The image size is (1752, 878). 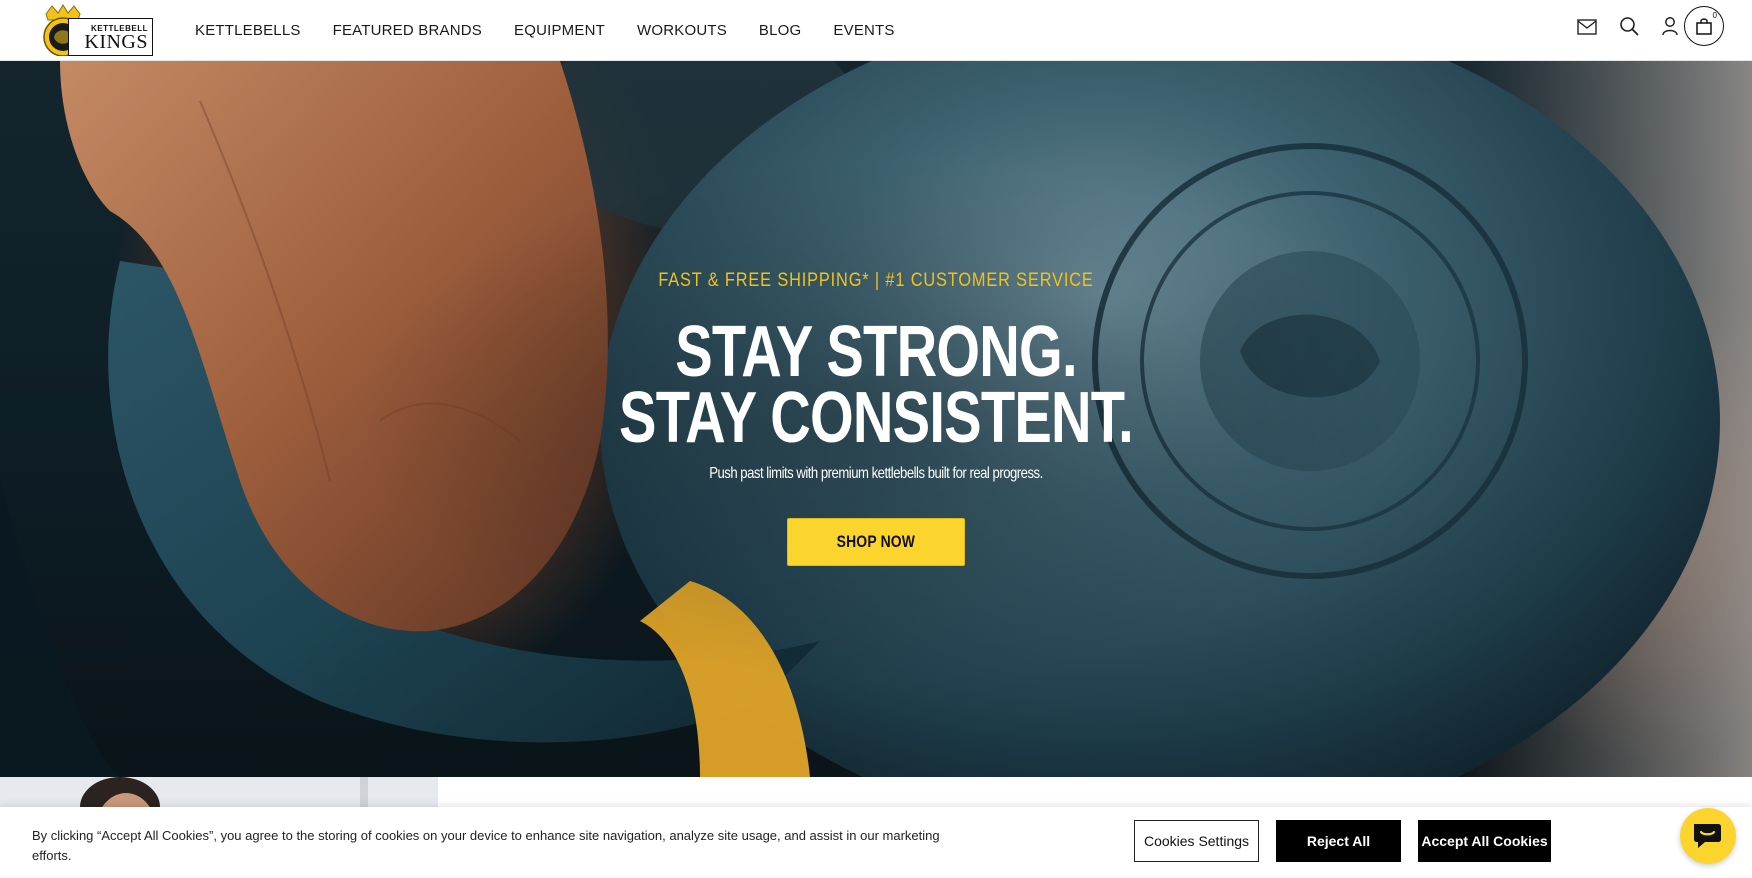 What do you see at coordinates (1670, 26) in the screenshot?
I see `user-icon` at bounding box center [1670, 26].